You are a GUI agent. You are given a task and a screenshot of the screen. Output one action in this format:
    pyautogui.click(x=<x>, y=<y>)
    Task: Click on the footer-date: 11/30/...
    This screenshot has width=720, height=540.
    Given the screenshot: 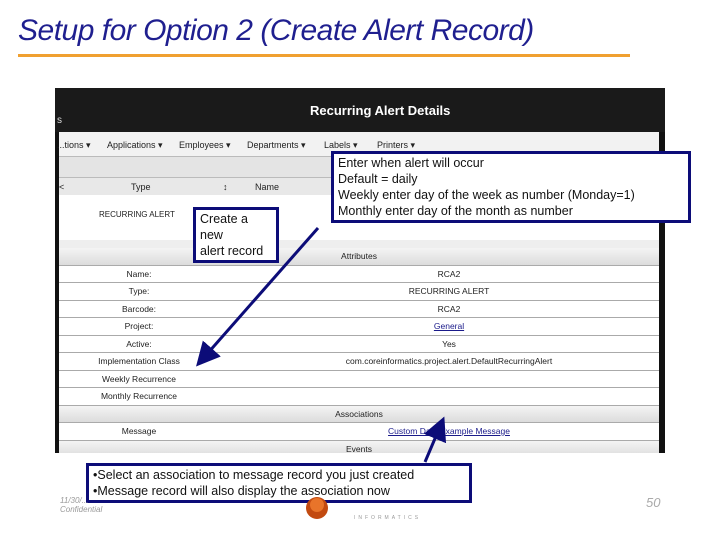 What is the action you would take?
    pyautogui.click(x=74, y=500)
    